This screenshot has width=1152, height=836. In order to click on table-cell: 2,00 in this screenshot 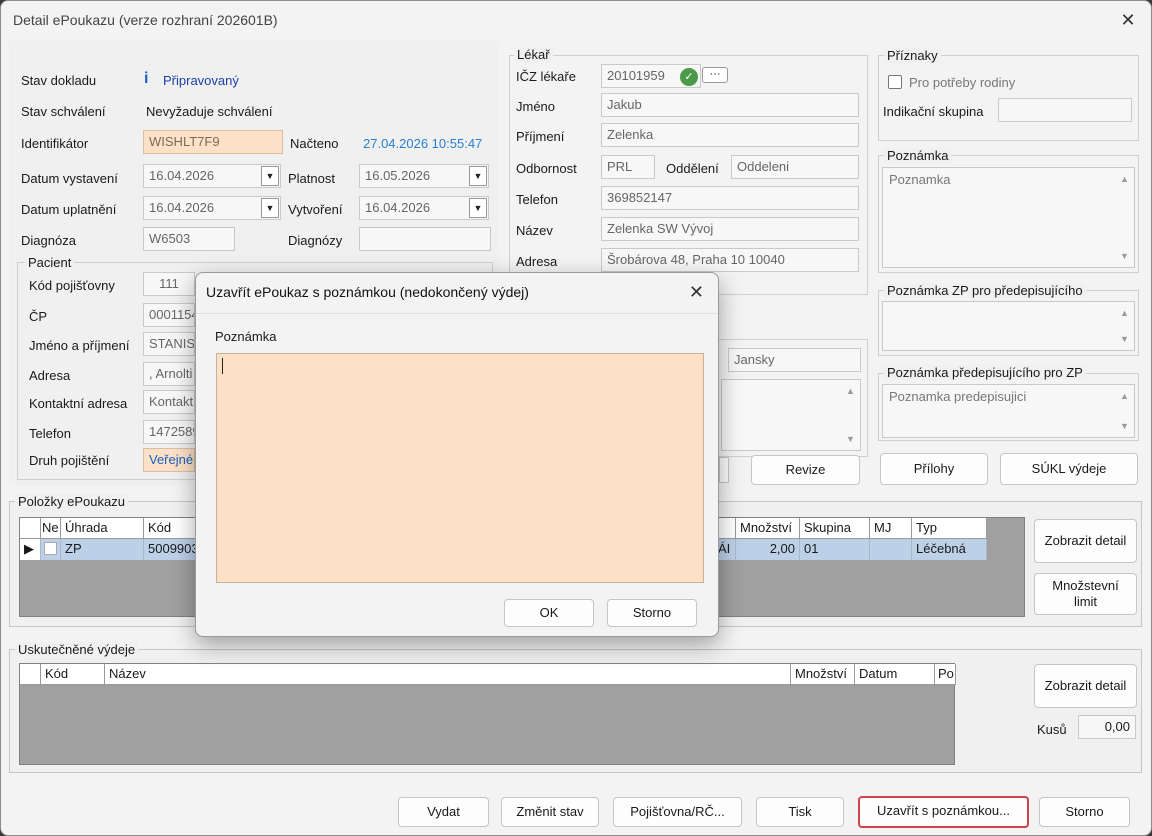, I will do `click(768, 549)`.